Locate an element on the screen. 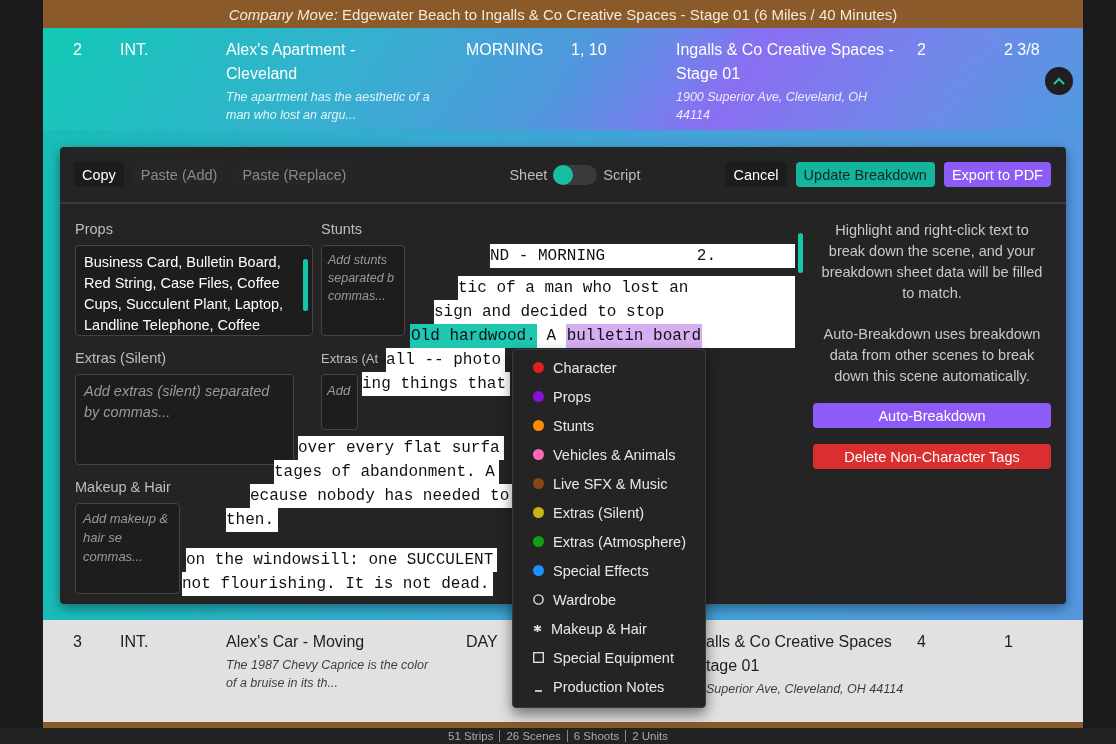 The height and width of the screenshot is (744, 1116). highlighted-text: bulletin board is located at coordinates (634, 336).